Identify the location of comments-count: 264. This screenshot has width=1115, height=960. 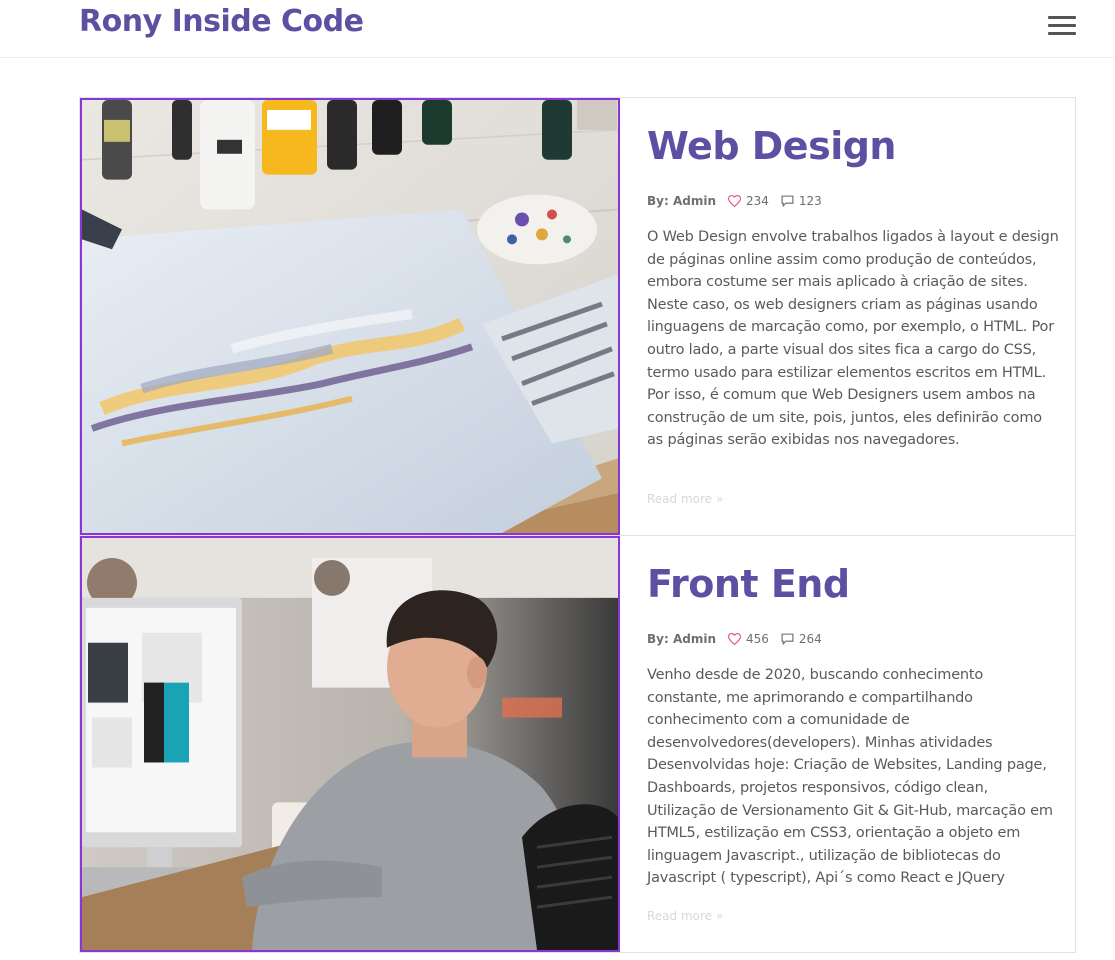
(810, 639).